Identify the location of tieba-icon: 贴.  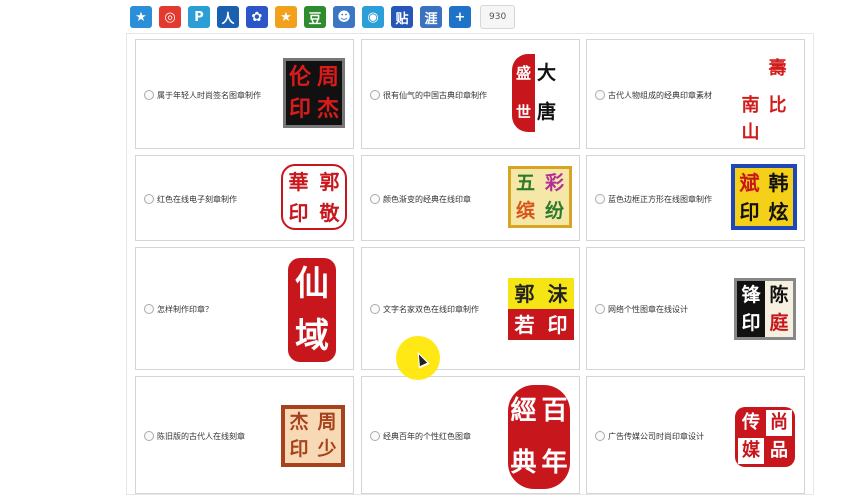
(402, 17).